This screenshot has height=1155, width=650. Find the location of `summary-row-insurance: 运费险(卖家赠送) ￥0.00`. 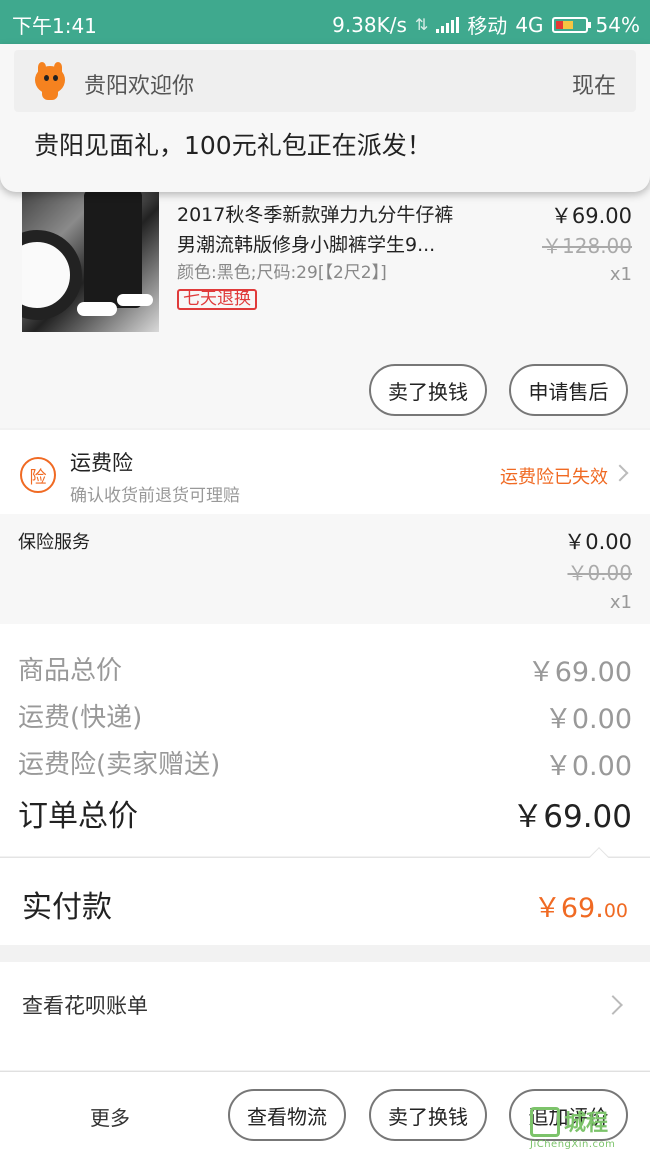

summary-row-insurance: 运费险(卖家赠送) ￥0.00 is located at coordinates (325, 763).